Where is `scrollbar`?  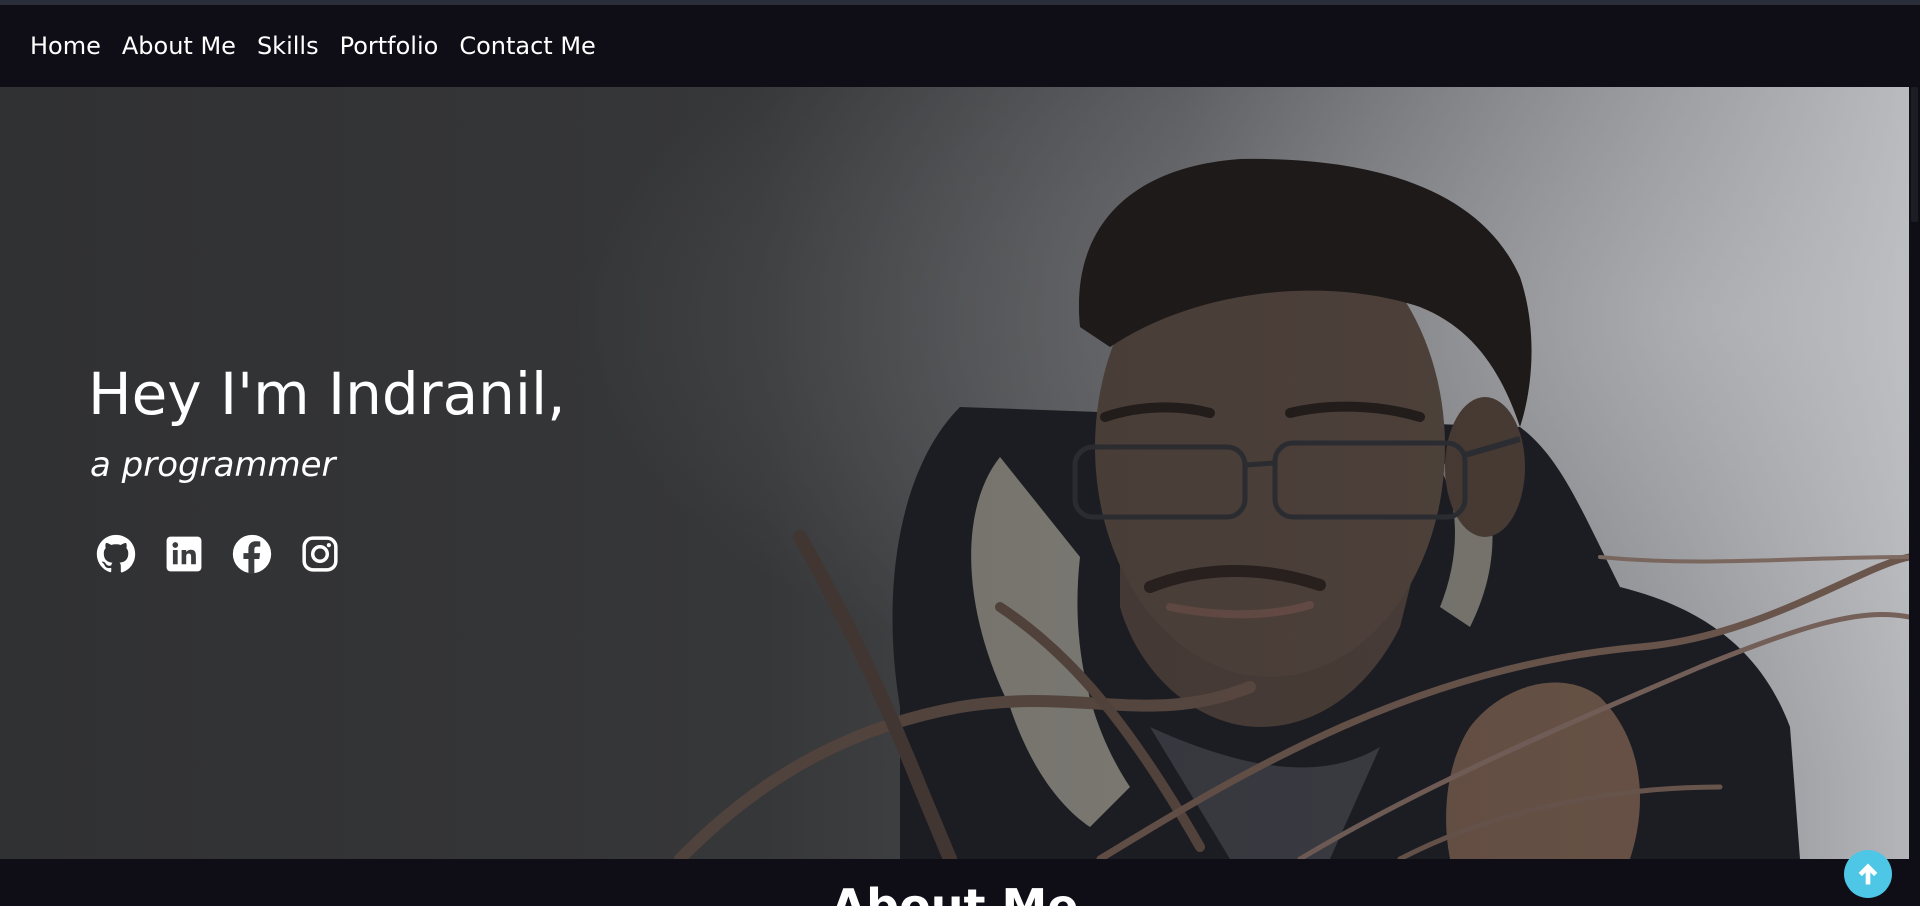
scrollbar is located at coordinates (1914, 455).